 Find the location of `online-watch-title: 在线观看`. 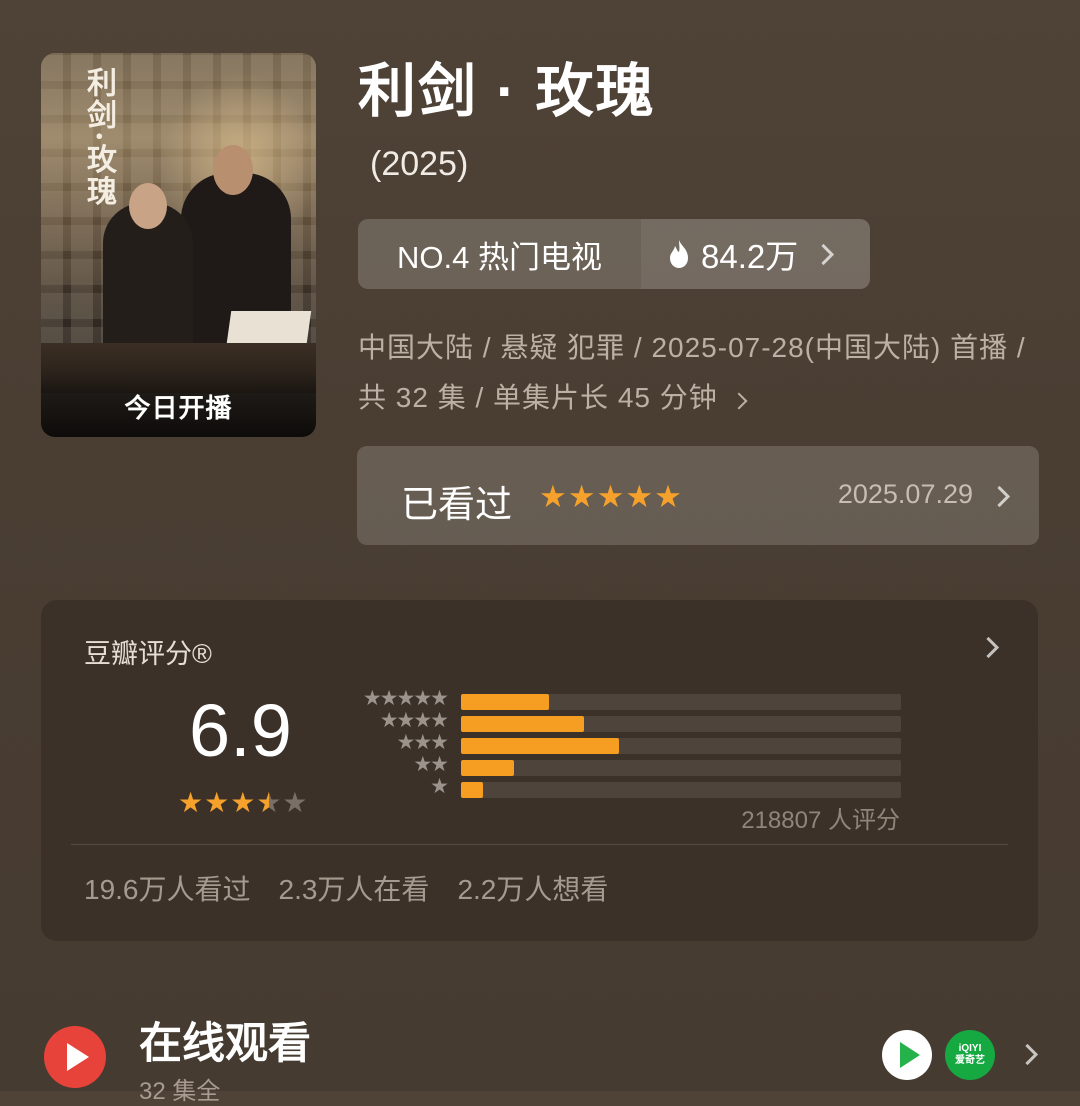

online-watch-title: 在线观看 is located at coordinates (225, 1040).